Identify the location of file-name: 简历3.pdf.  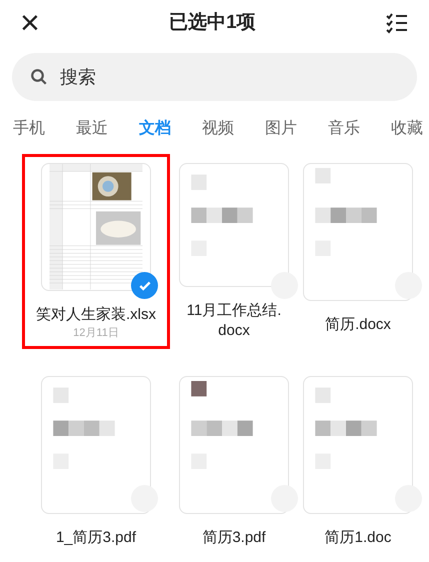
(234, 538).